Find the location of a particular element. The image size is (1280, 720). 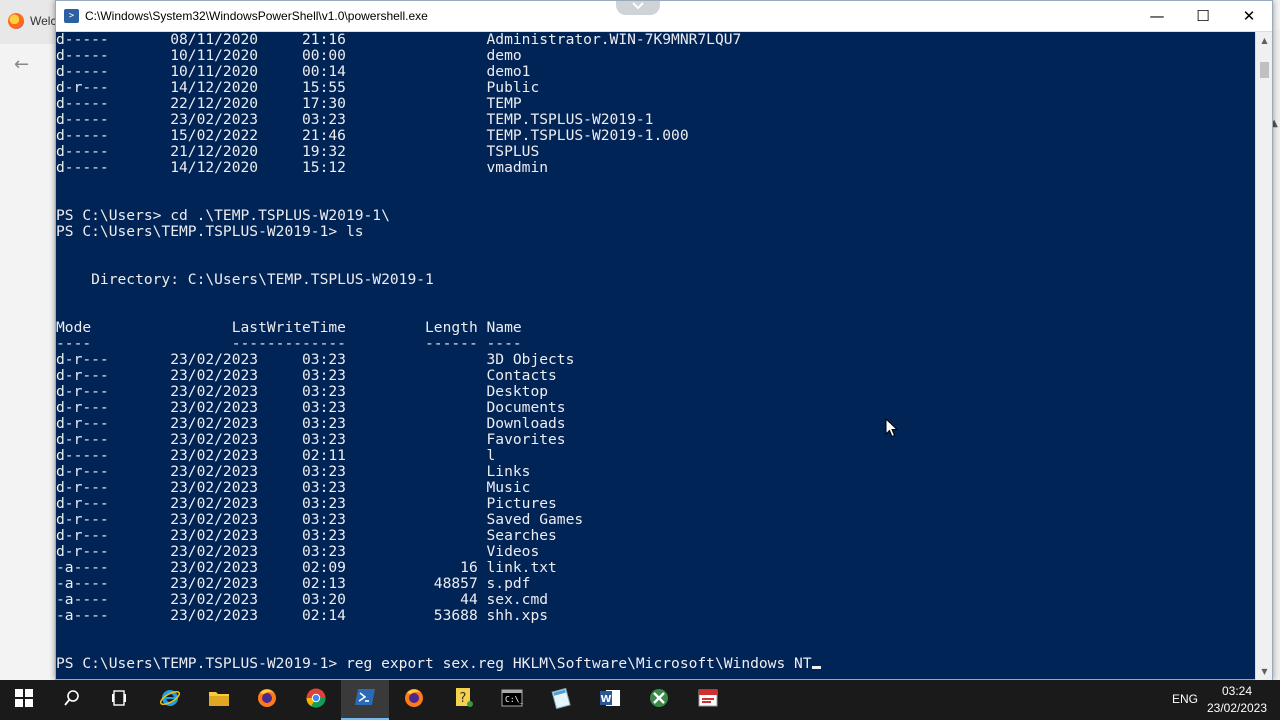

scrollbar-thumb is located at coordinates (1264, 70).